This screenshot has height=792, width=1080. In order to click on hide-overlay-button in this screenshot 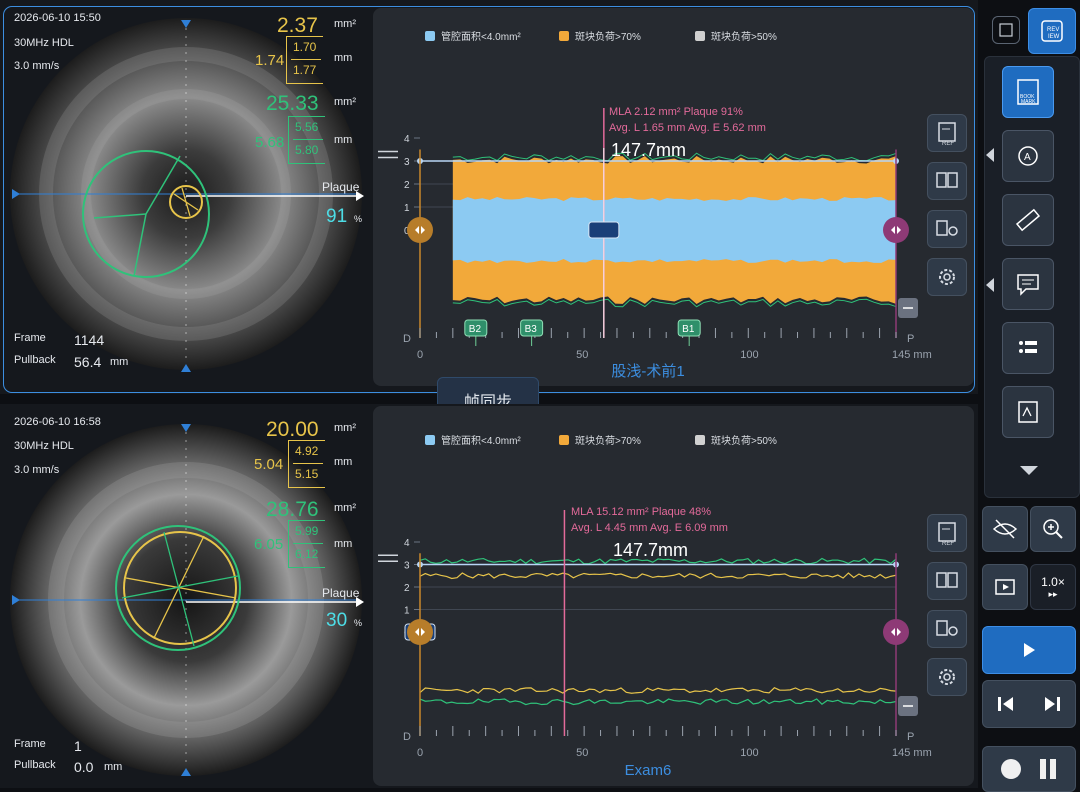, I will do `click(1005, 529)`.